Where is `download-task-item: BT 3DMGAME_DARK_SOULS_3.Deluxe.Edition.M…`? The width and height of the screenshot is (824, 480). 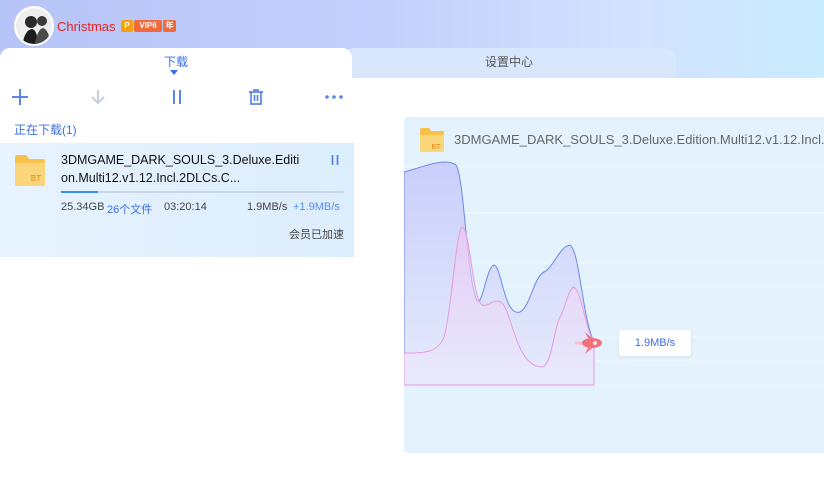 download-task-item: BT 3DMGAME_DARK_SOULS_3.Deluxe.Edition.M… is located at coordinates (177, 200).